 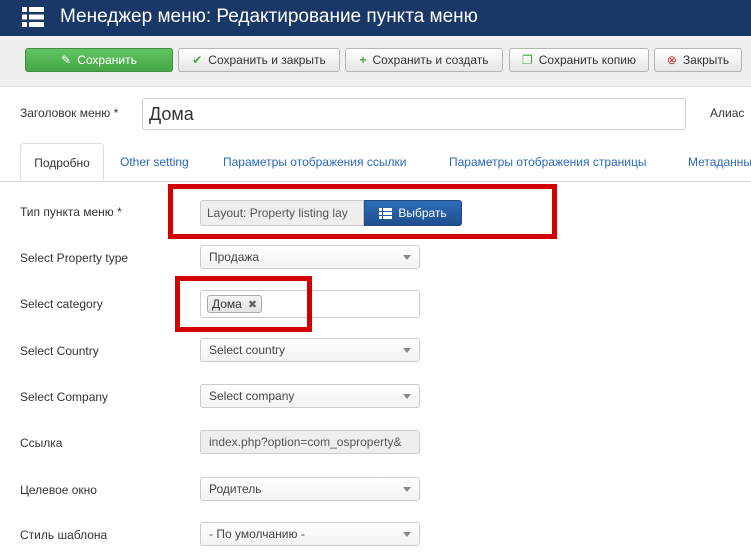 I want to click on close-label: Закрыть, so click(x=706, y=60).